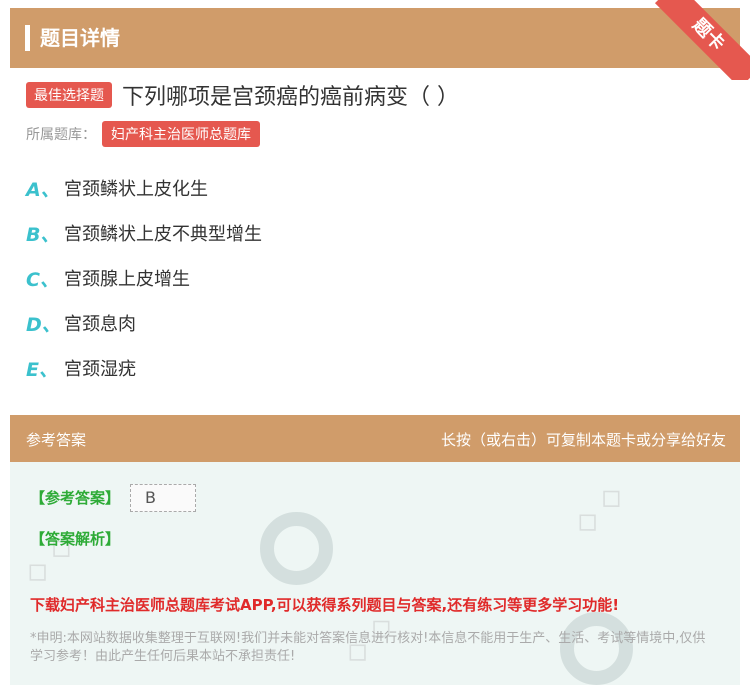  I want to click on option-text: 宫颈腺上皮增生, so click(127, 279).